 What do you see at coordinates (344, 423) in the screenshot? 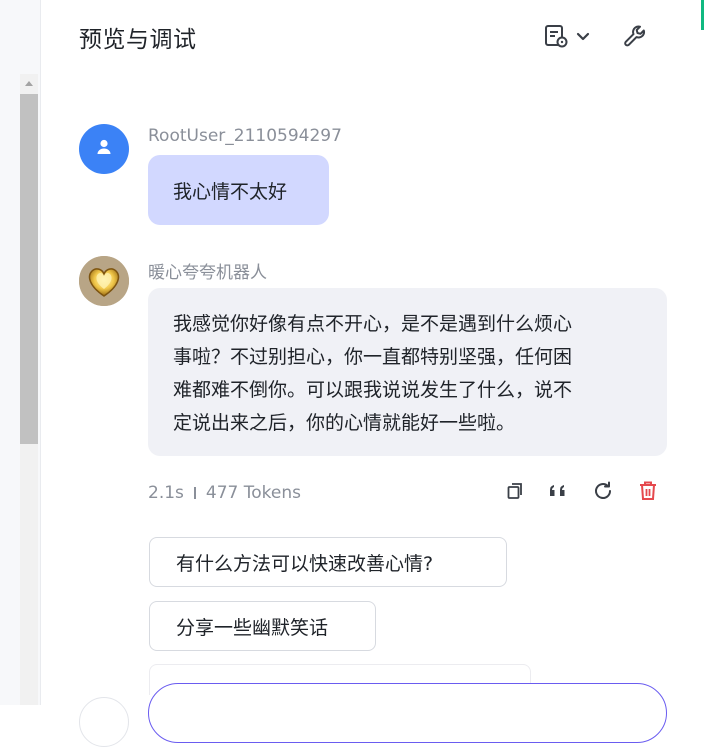
I see `bot-message-line: 定说出来之后，你的心情就能好一些啦。` at bounding box center [344, 423].